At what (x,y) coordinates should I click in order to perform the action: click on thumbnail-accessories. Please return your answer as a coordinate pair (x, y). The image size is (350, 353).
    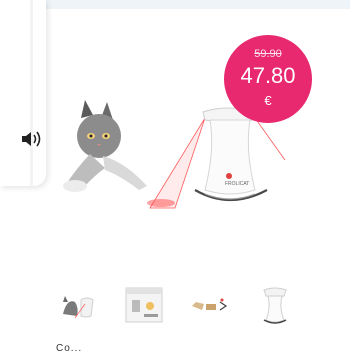
    Looking at the image, I should click on (209, 305).